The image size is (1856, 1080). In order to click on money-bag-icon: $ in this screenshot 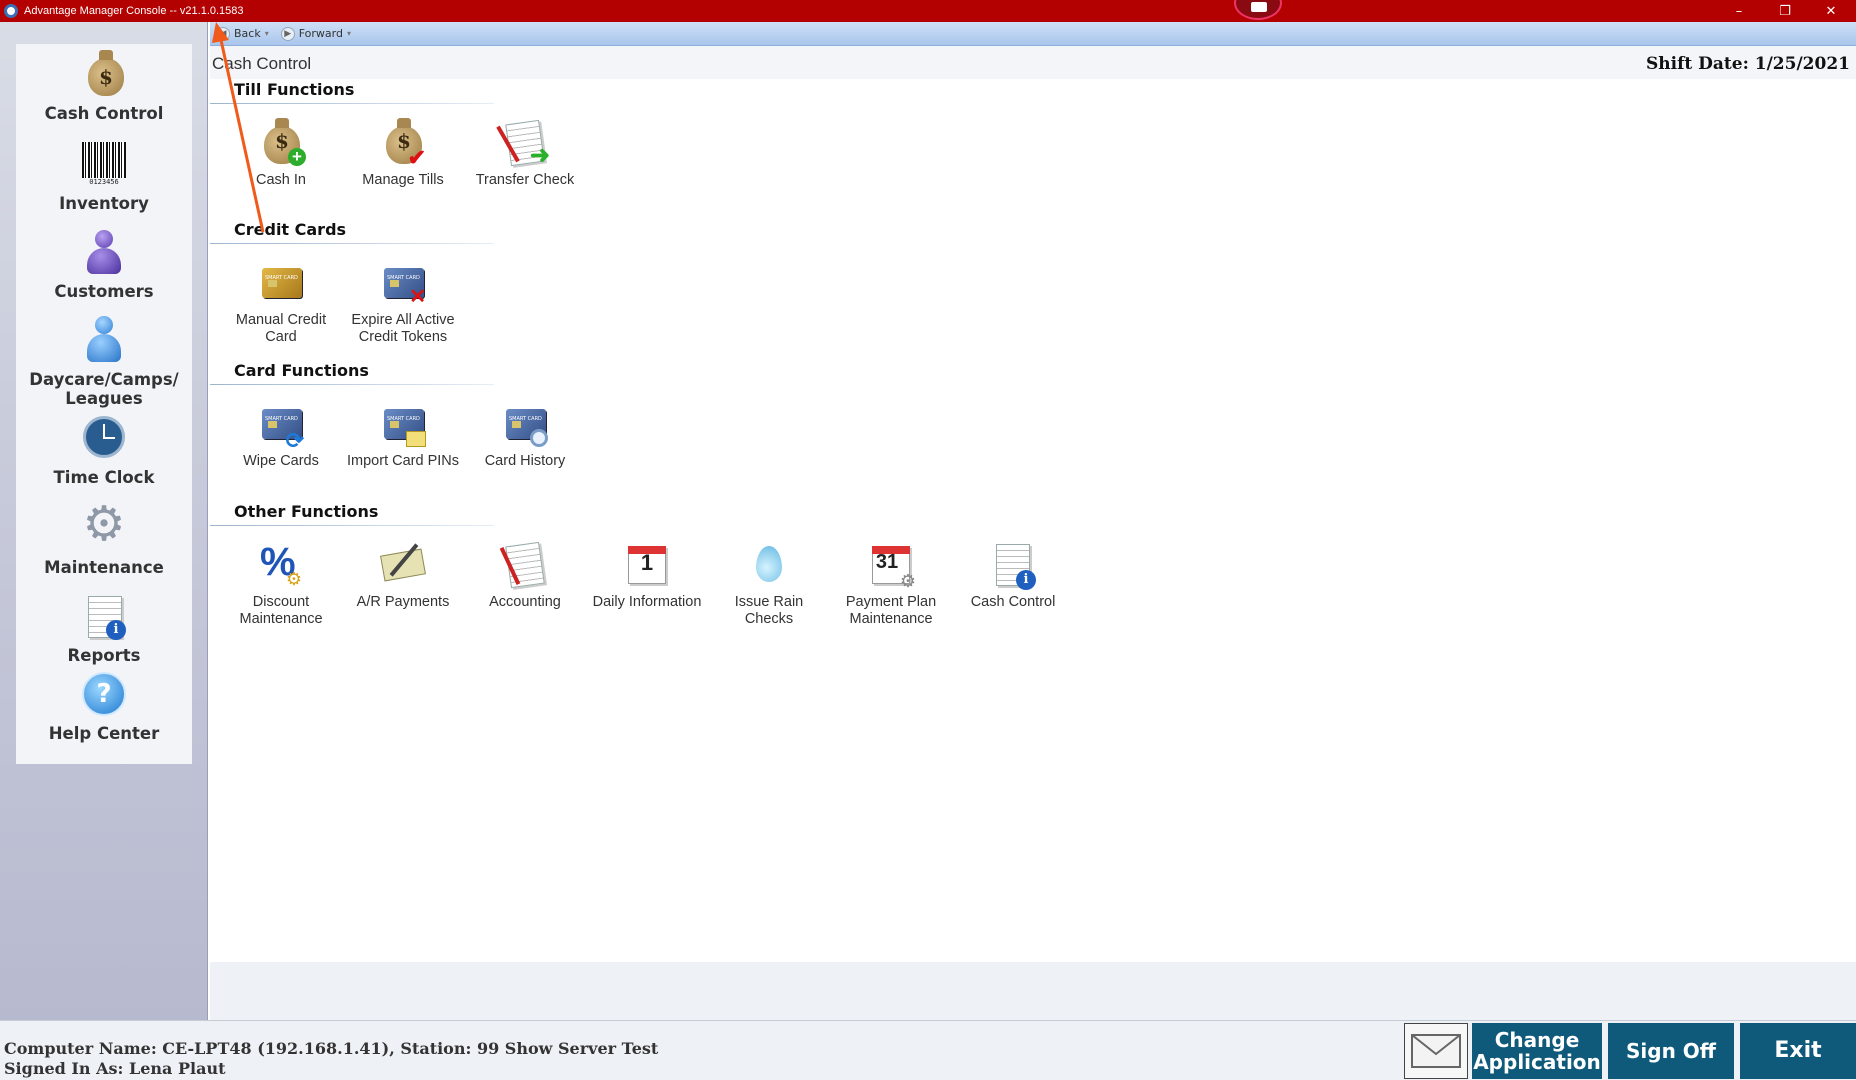, I will do `click(104, 74)`.